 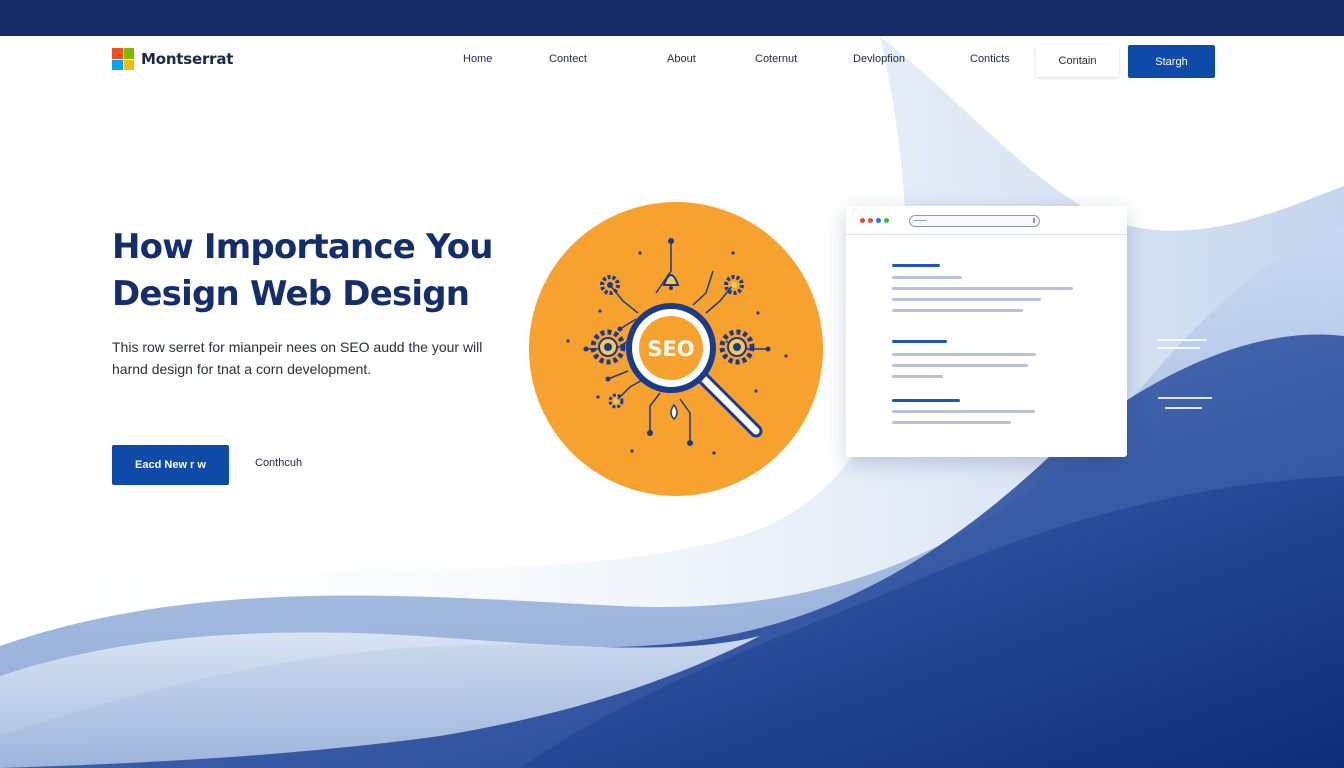 I want to click on seo-badge-text: SEO, so click(x=670, y=349).